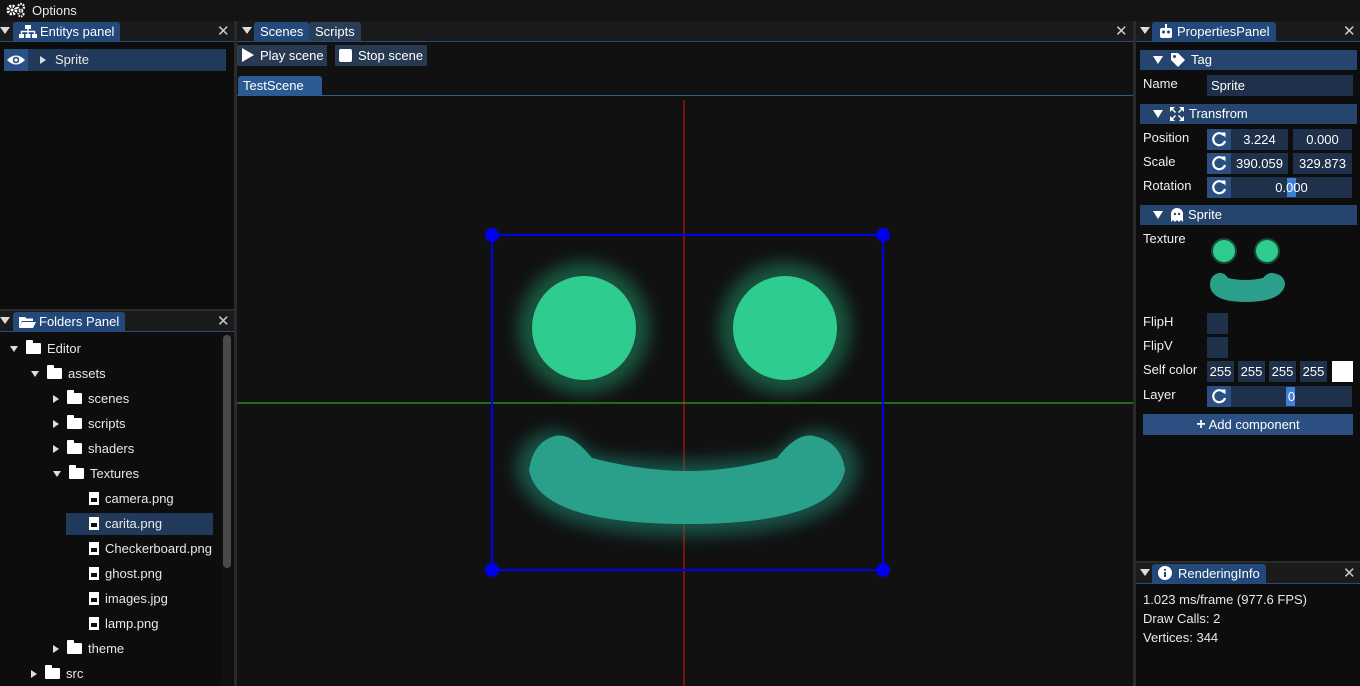  I want to click on scrollbar-thumb, so click(227, 451).